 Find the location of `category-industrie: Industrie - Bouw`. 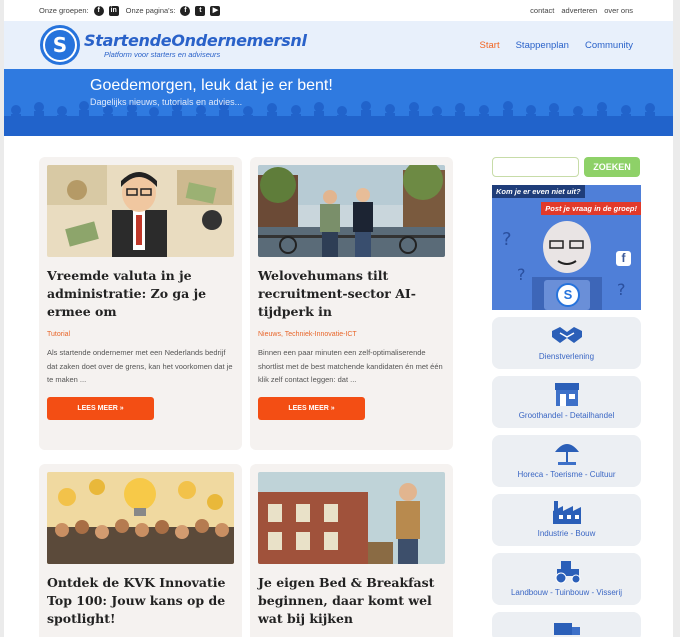

category-industrie: Industrie - Bouw is located at coordinates (566, 520).